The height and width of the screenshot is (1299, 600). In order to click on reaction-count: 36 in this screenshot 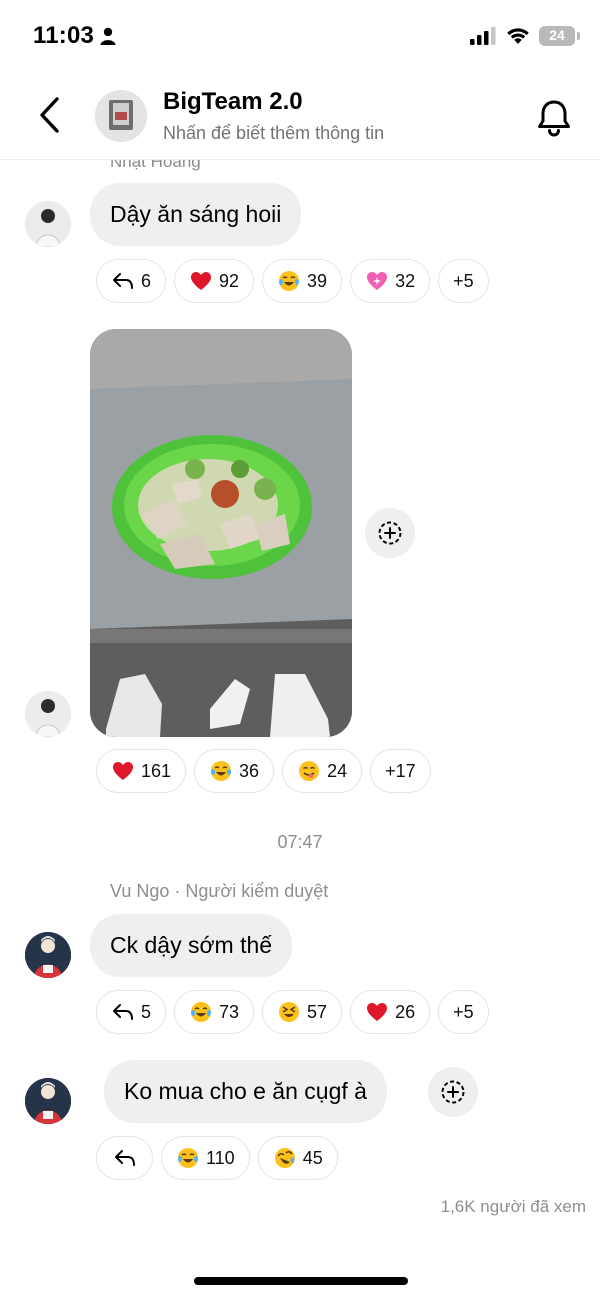, I will do `click(249, 770)`.